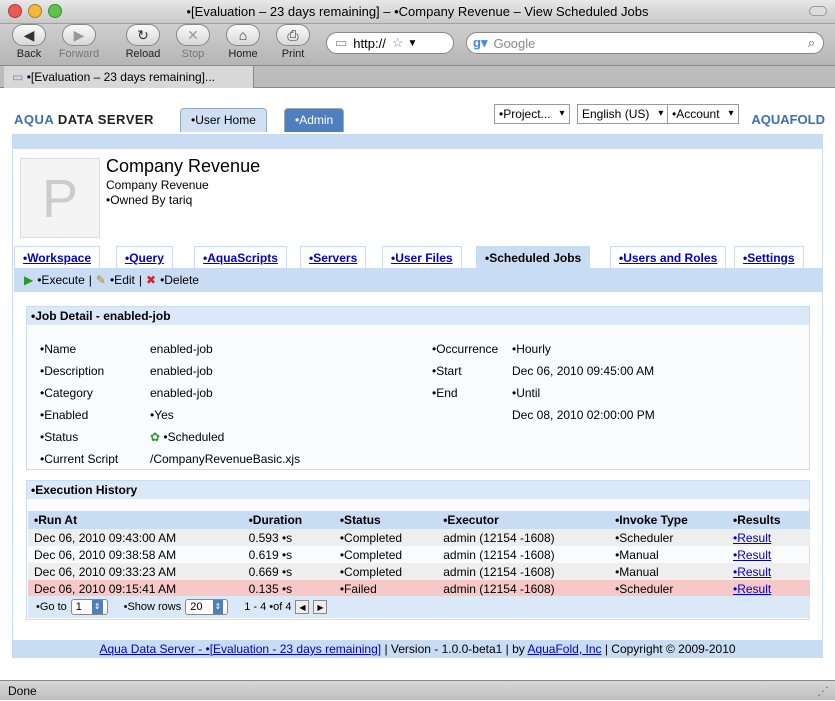  Describe the element at coordinates (768, 520) in the screenshot. I see `column-header-results: •Results` at that location.